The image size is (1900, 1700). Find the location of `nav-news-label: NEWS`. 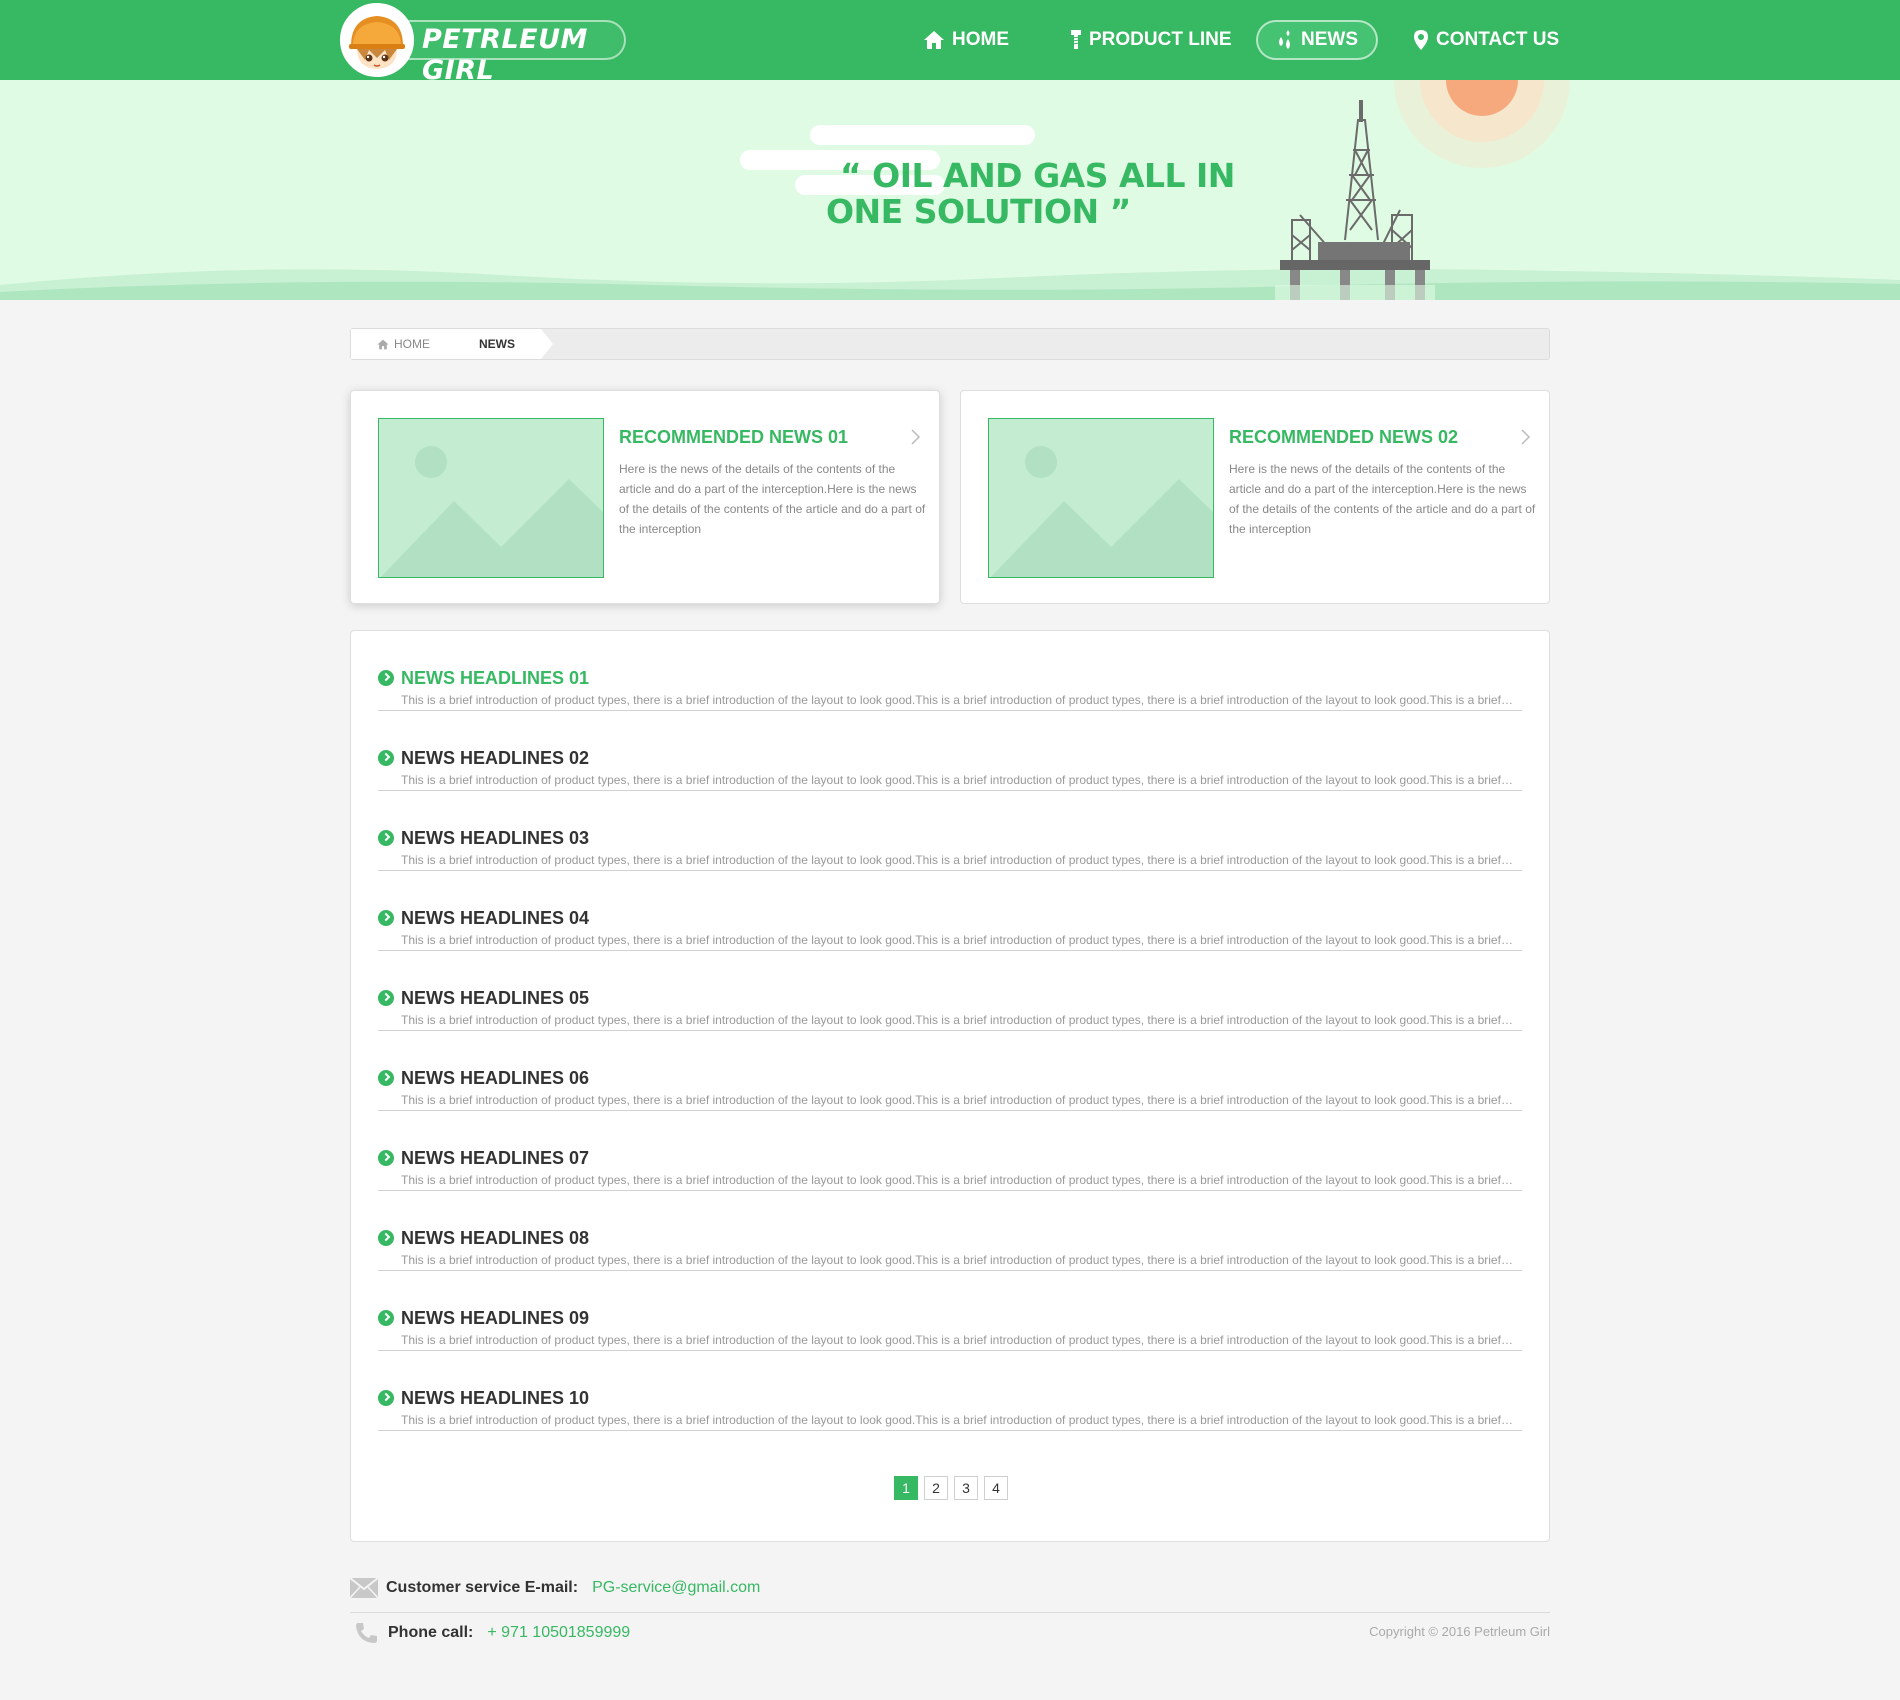

nav-news-label: NEWS is located at coordinates (1329, 39).